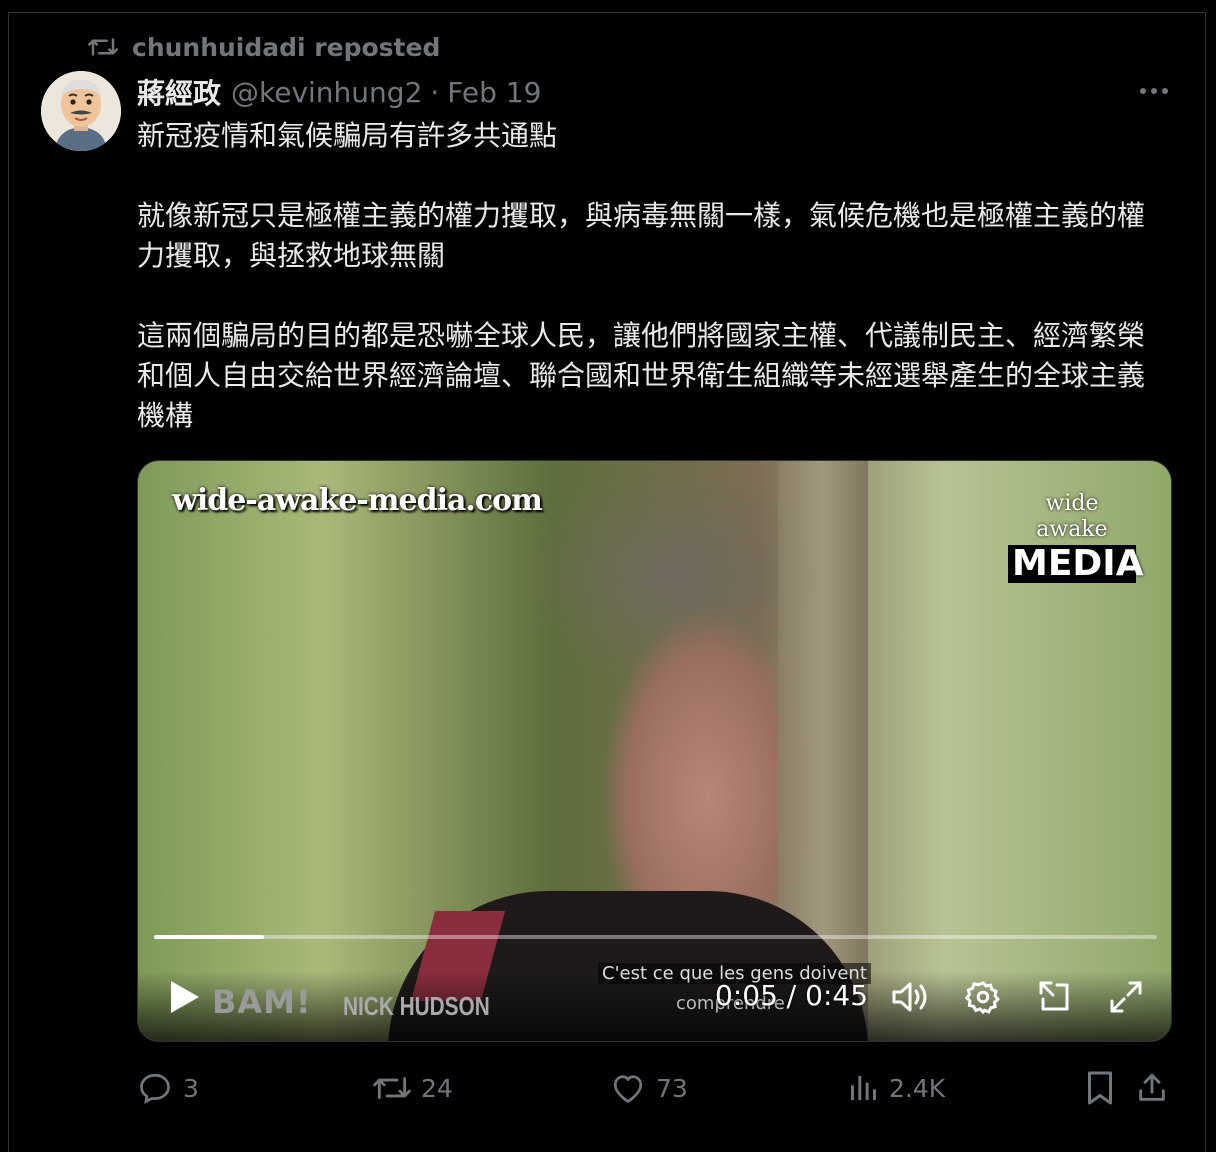  What do you see at coordinates (103, 47) in the screenshot?
I see `repost-icon` at bounding box center [103, 47].